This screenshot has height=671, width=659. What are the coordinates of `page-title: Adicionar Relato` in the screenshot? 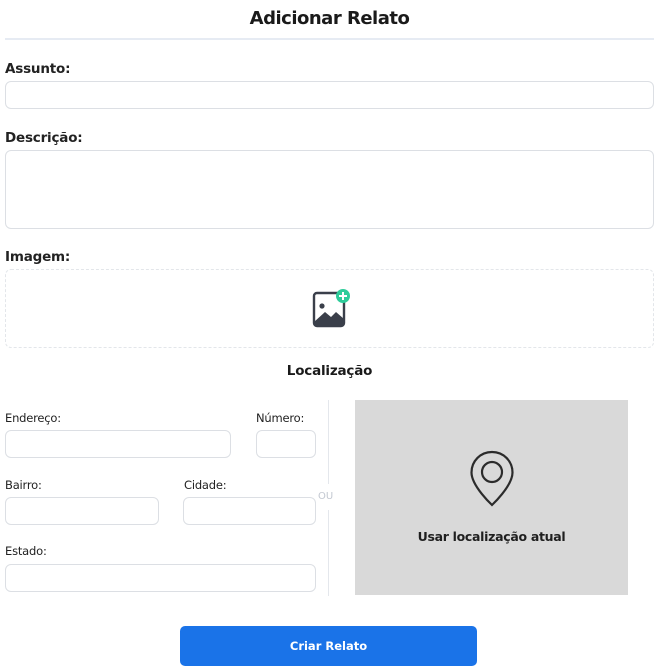 It's located at (329, 18).